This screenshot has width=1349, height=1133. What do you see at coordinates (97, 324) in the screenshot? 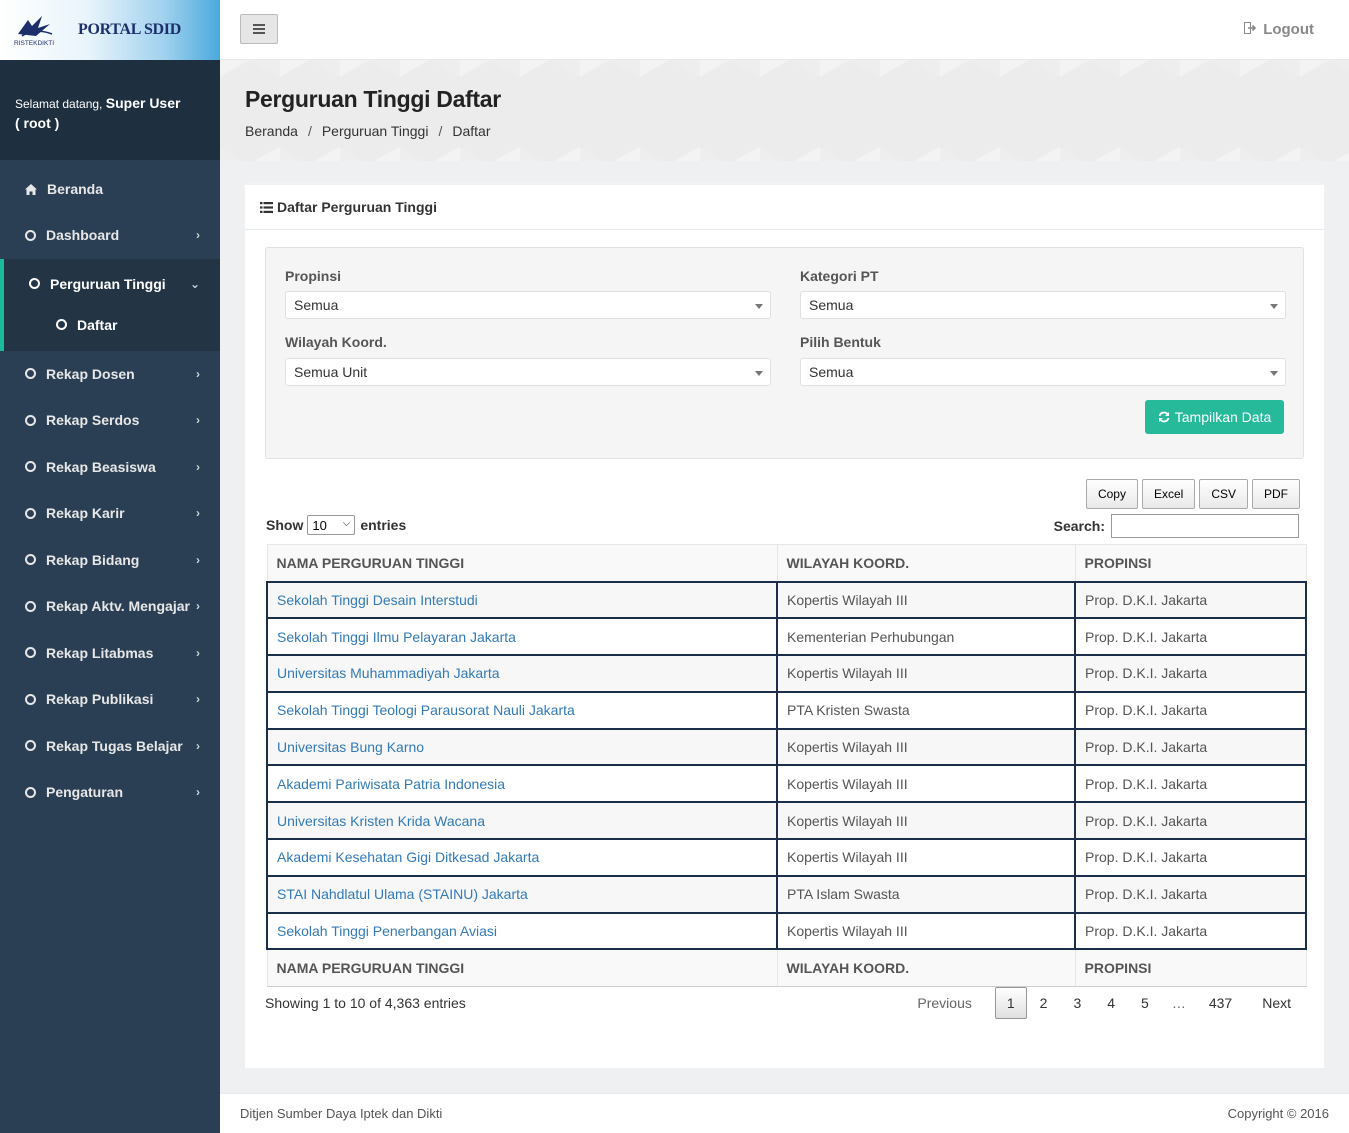
I see `sidebar-subitem-label: Daftar` at bounding box center [97, 324].